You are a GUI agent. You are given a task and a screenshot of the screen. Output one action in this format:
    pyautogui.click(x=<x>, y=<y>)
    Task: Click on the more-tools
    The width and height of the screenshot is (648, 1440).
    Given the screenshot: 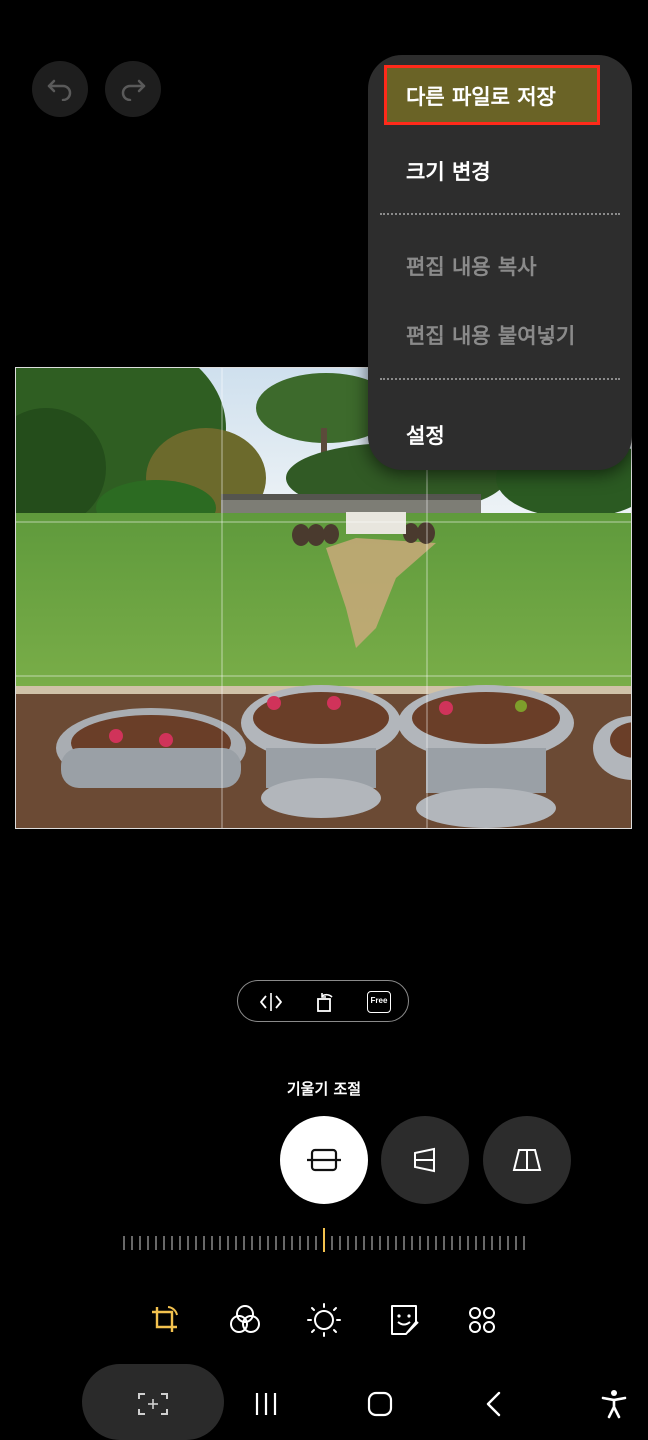 What is the action you would take?
    pyautogui.click(x=482, y=1320)
    